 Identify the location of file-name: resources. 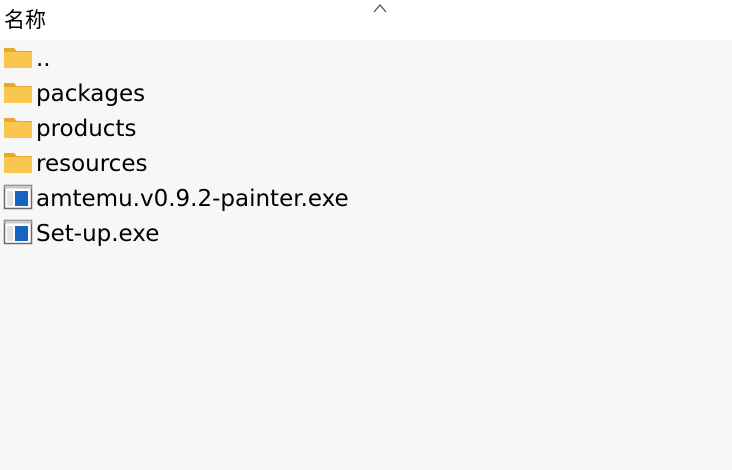
(92, 164).